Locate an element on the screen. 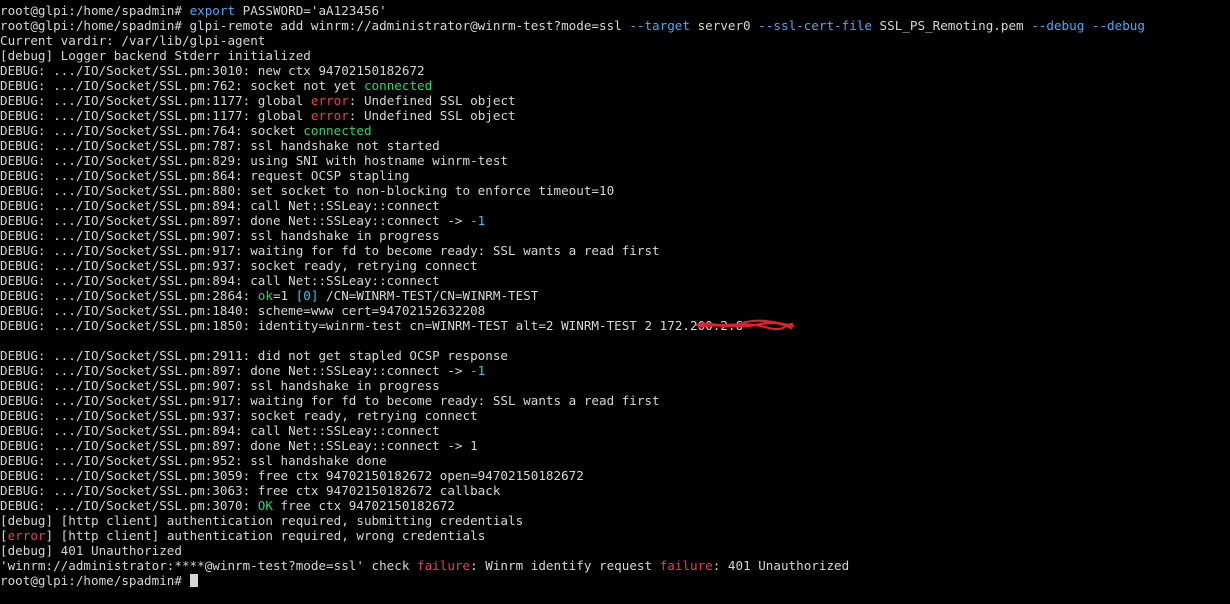 The width and height of the screenshot is (1230, 604). redaction-scribble is located at coordinates (745, 325).